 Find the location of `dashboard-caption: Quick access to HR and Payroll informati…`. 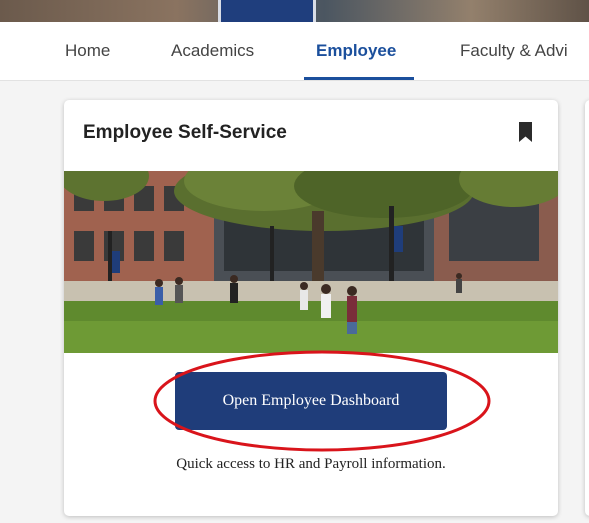

dashboard-caption: Quick access to HR and Payroll informati… is located at coordinates (311, 464).